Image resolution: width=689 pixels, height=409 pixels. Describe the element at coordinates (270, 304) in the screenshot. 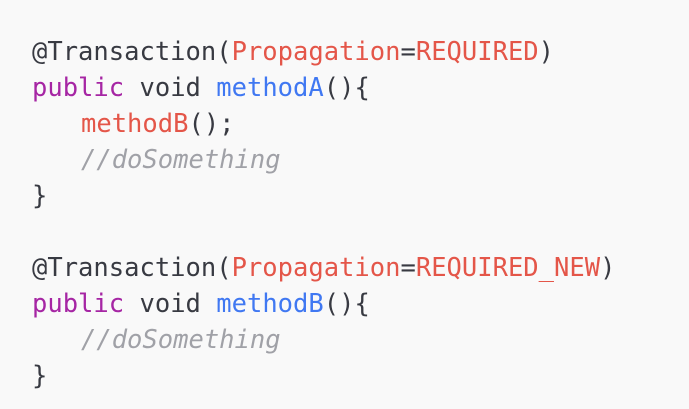

I see `method-name: methodB` at that location.